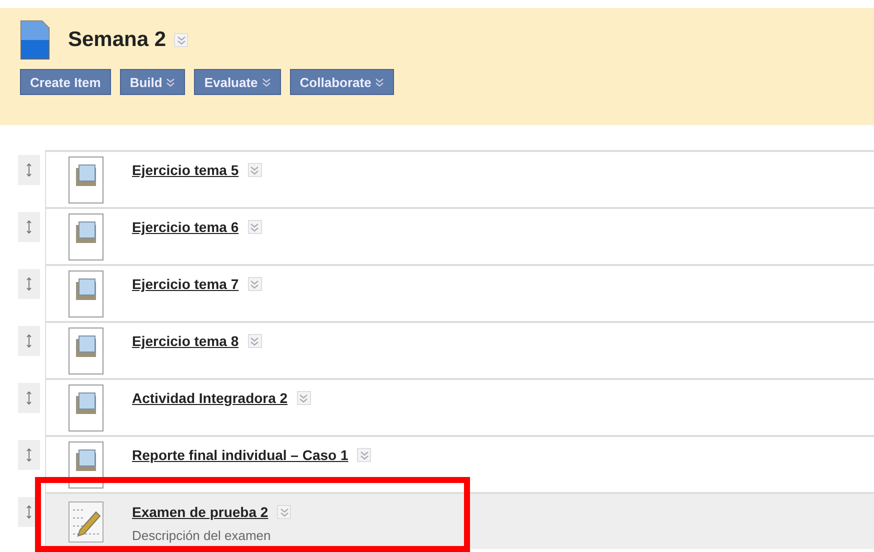 The image size is (874, 552). I want to click on document-icon, so click(35, 40).